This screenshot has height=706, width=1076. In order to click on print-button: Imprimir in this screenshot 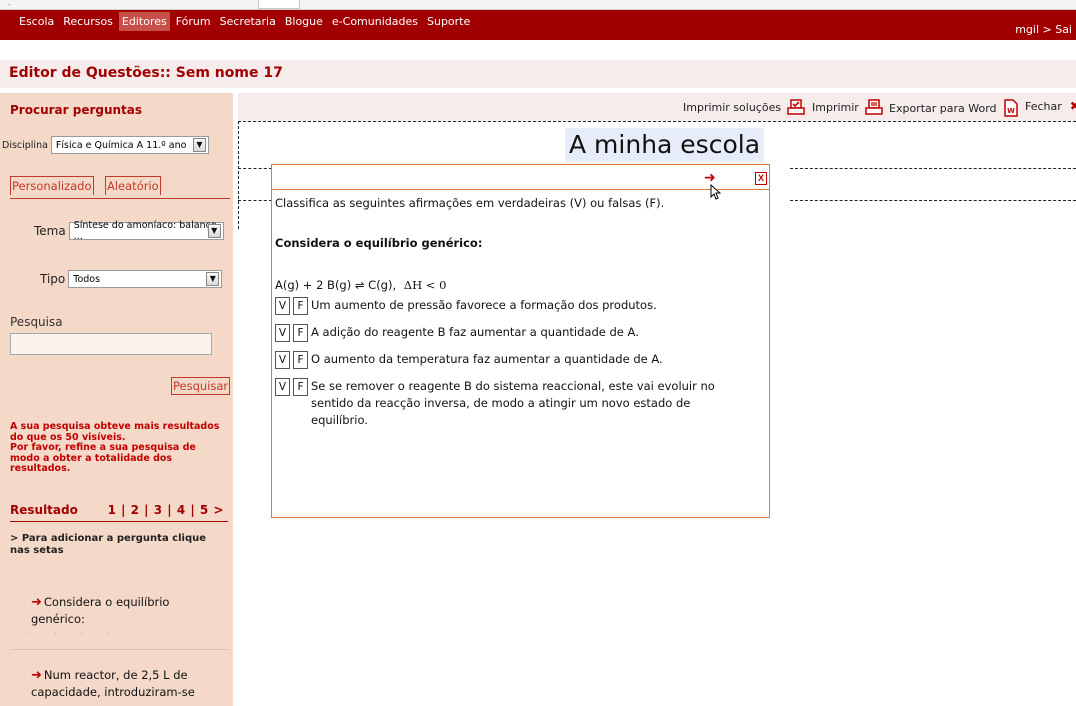, I will do `click(847, 107)`.